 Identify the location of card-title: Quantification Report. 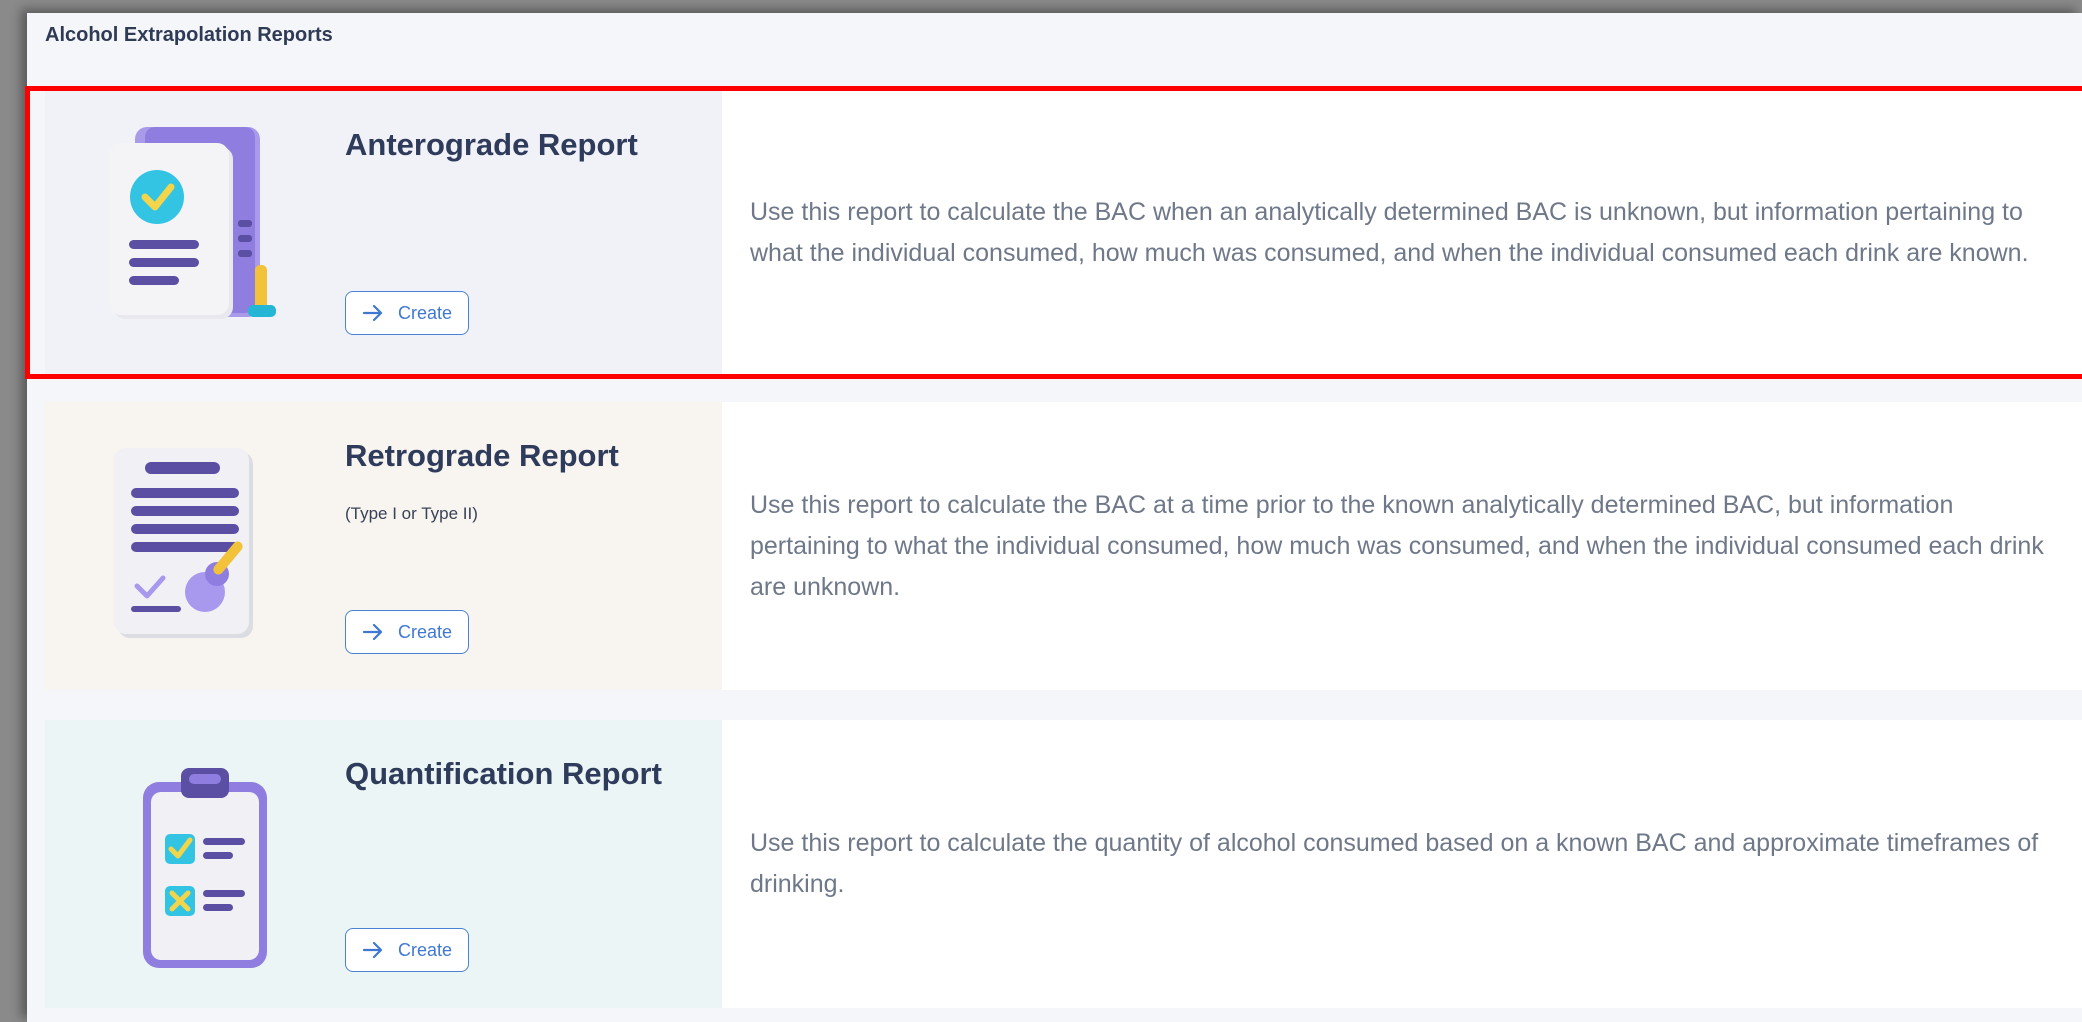
(503, 773).